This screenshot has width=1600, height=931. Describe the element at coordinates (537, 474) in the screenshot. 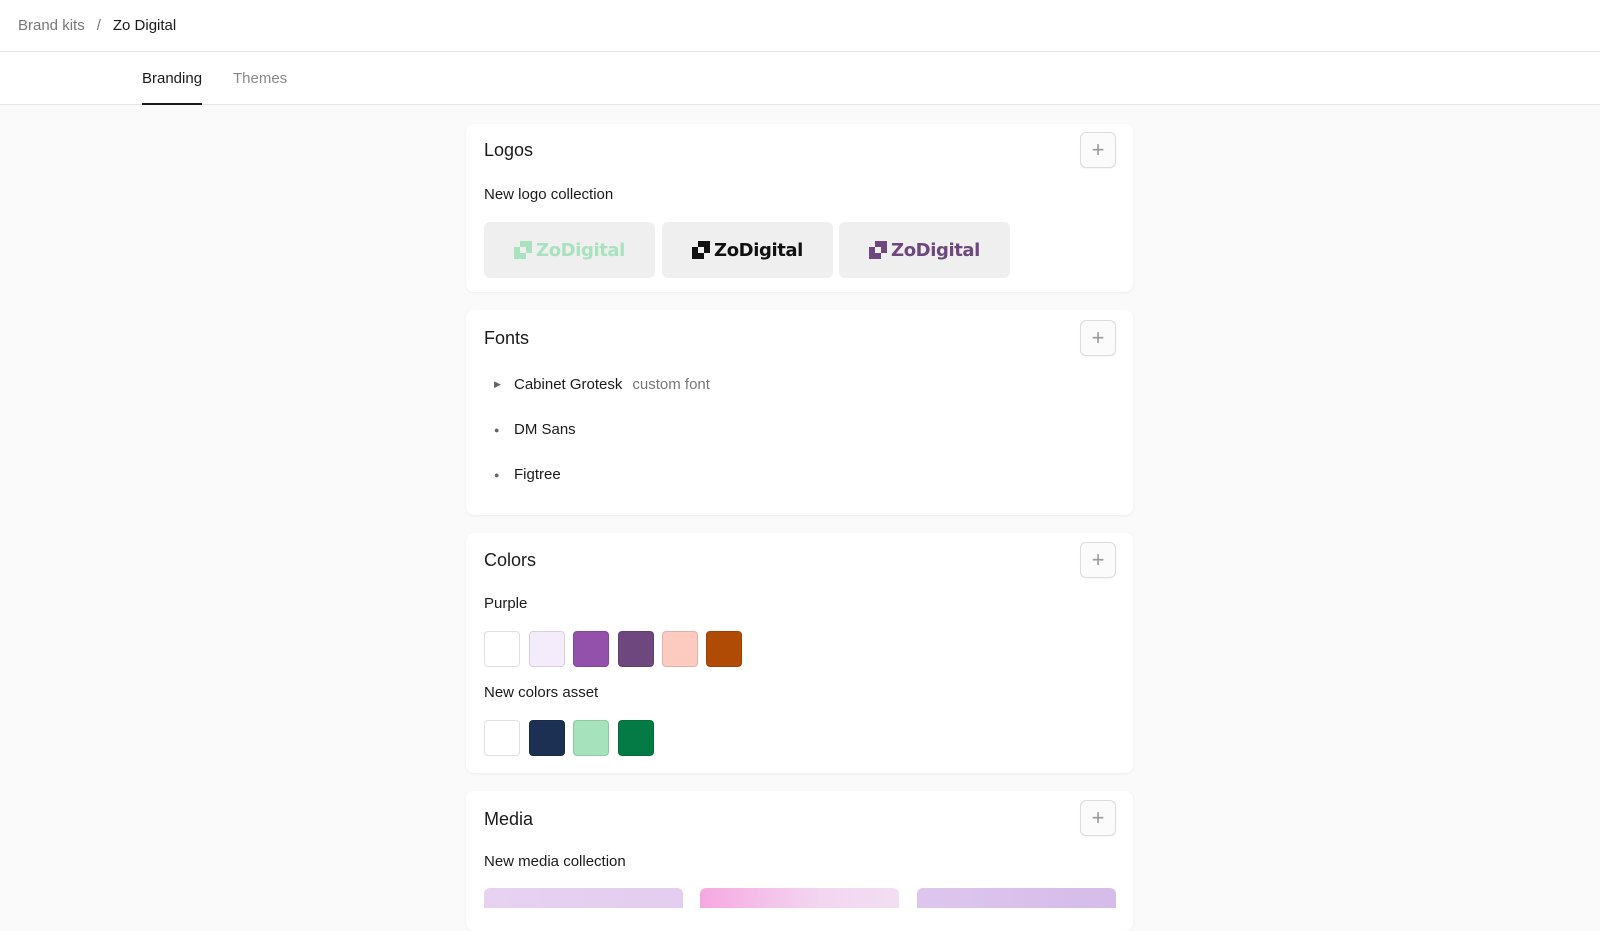

I see `font-name: Figtree` at that location.